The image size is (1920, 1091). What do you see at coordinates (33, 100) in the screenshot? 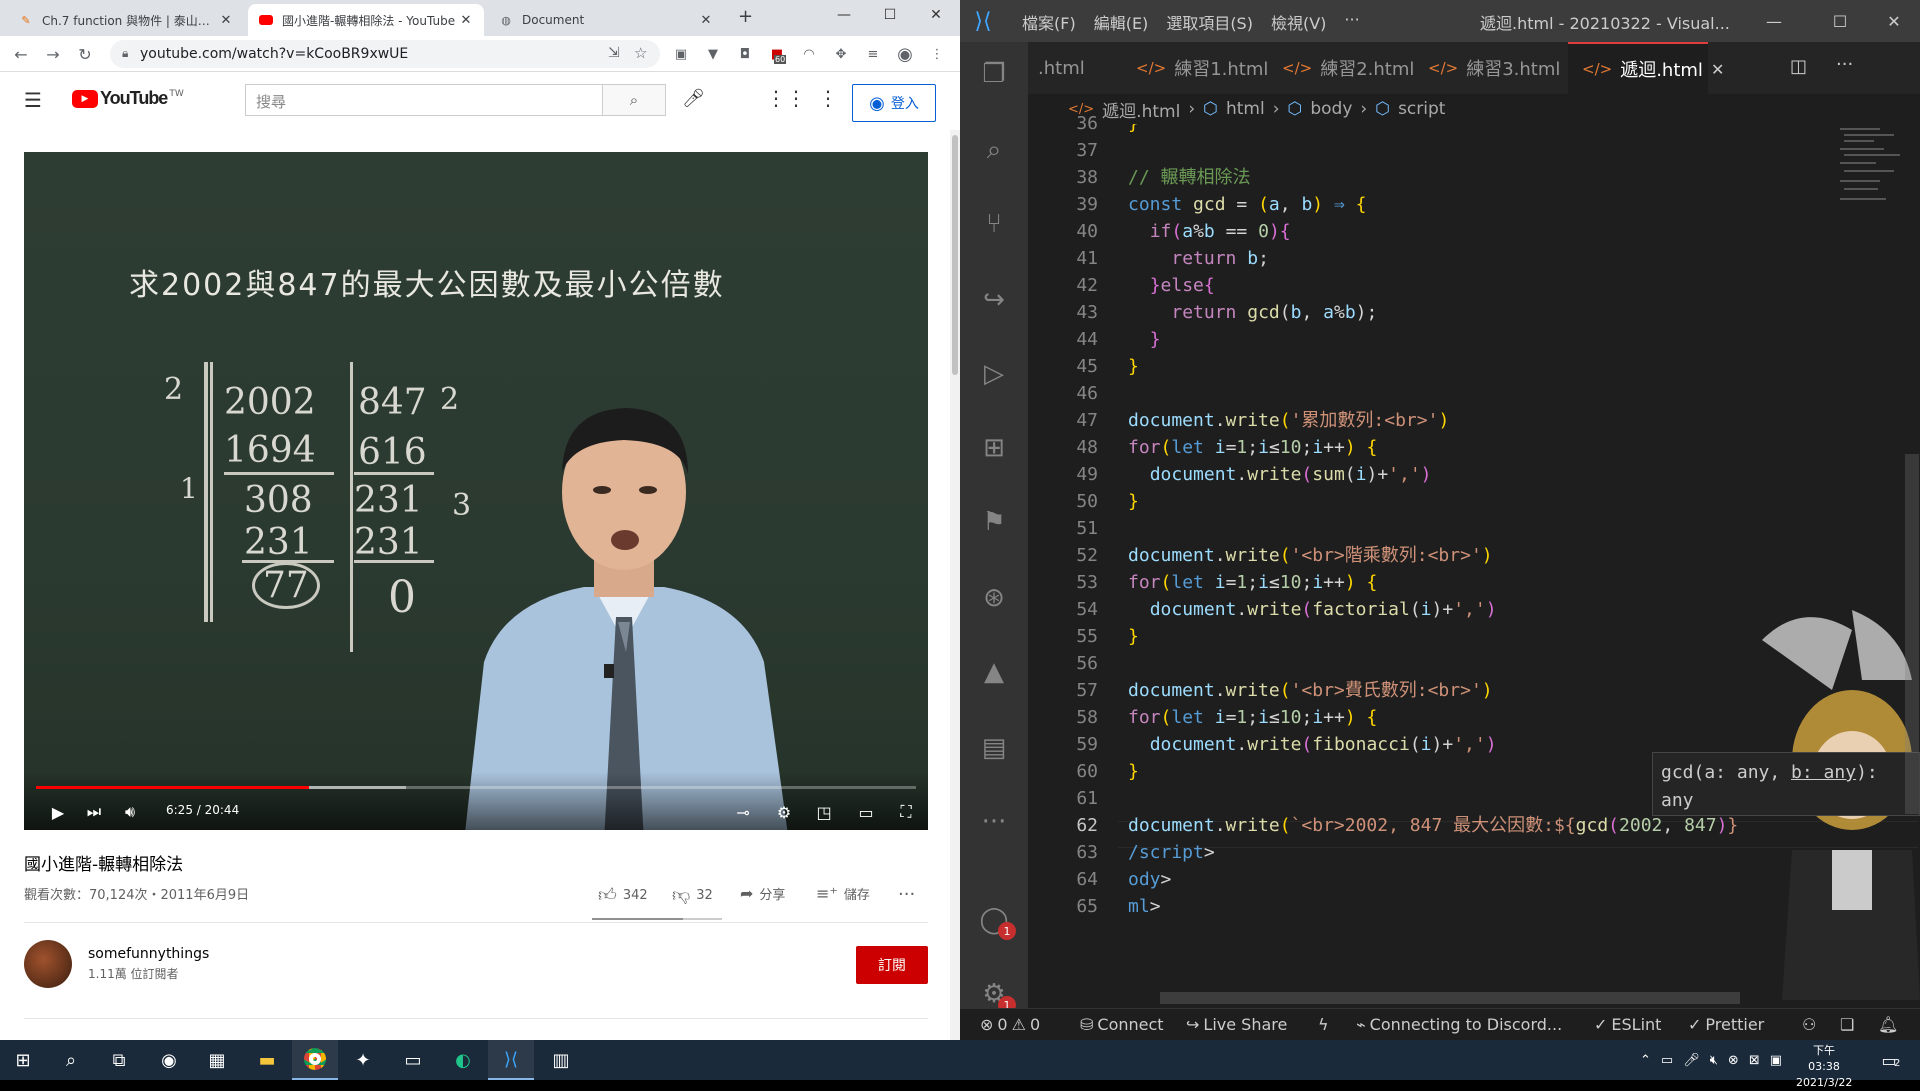
I see `hamburger-icon: ☰` at bounding box center [33, 100].